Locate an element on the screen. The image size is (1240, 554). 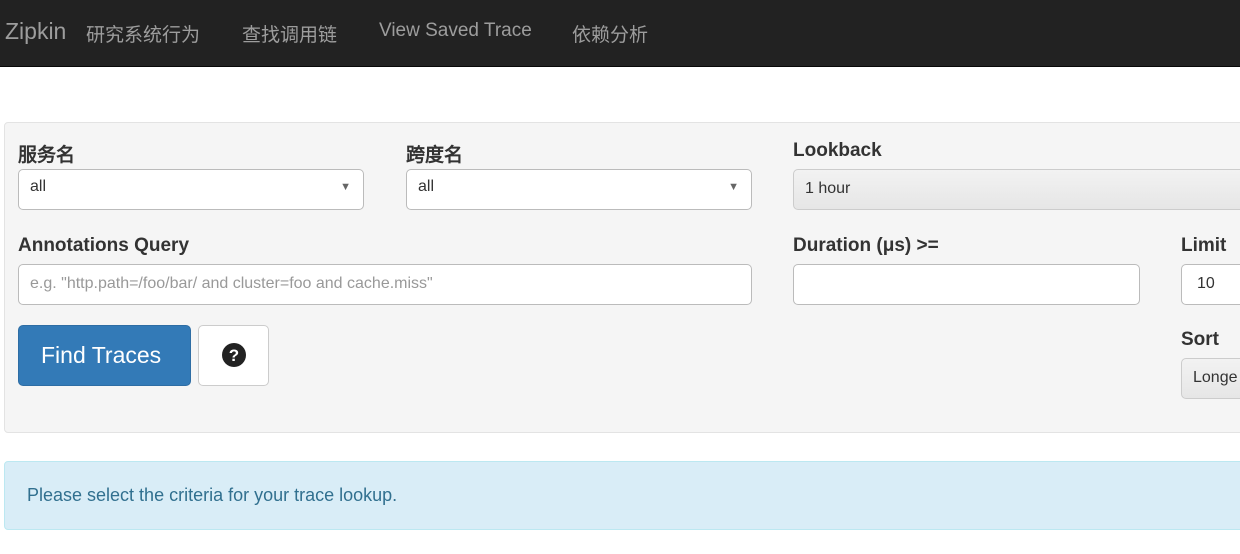
brand-link: Zipkin is located at coordinates (35, 31).